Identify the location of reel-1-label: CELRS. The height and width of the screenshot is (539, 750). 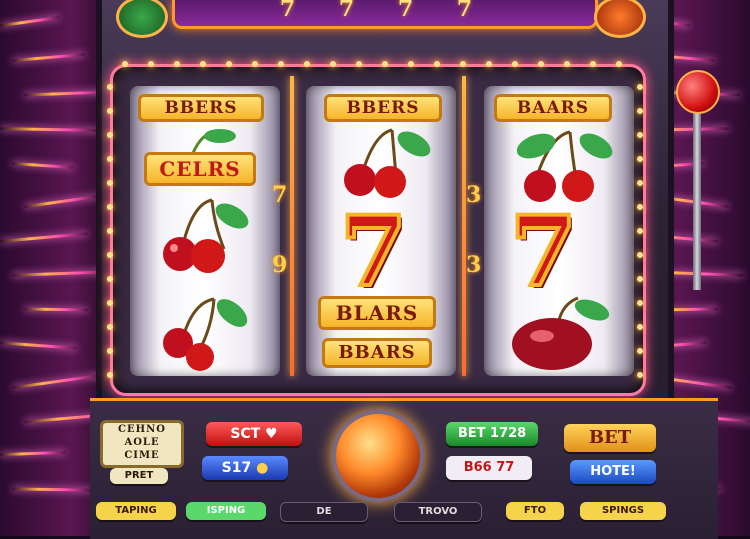
(200, 169).